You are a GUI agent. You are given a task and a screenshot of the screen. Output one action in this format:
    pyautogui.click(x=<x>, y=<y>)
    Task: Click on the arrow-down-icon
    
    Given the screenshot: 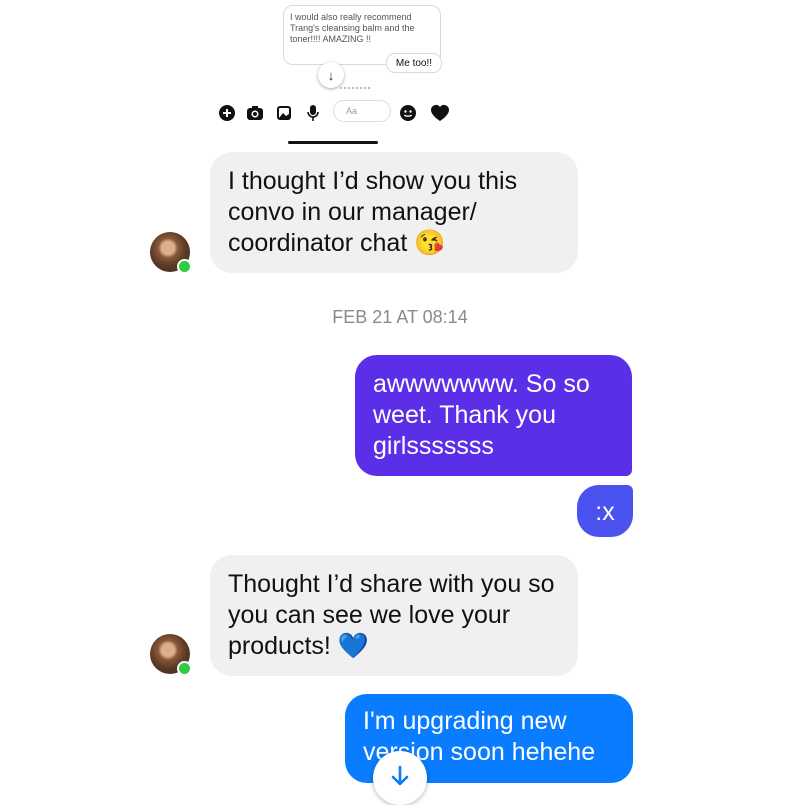 What is the action you would take?
    pyautogui.click(x=400, y=775)
    